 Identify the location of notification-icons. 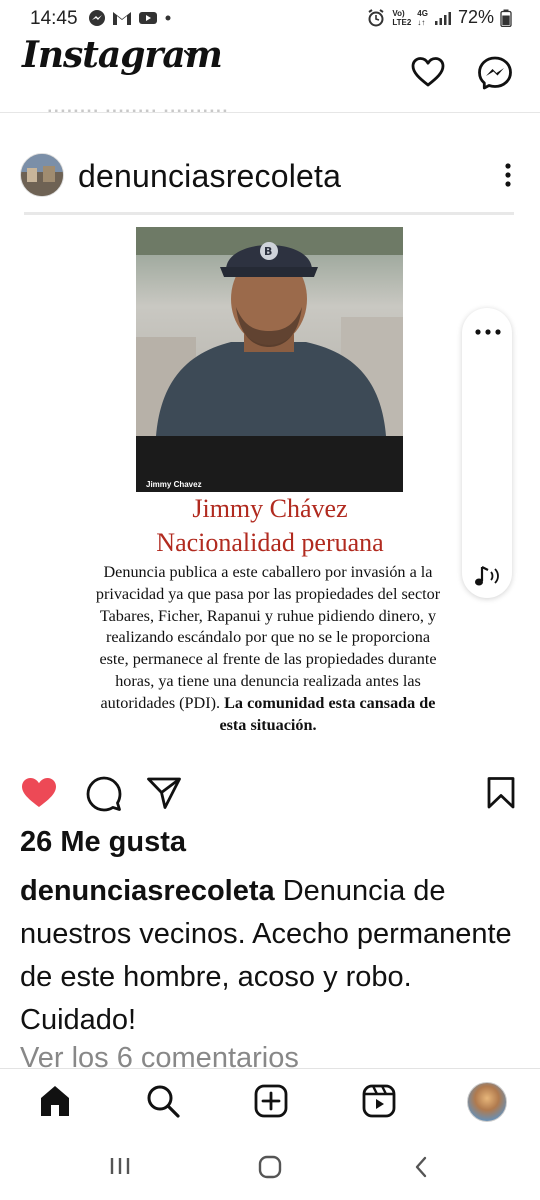
(130, 18).